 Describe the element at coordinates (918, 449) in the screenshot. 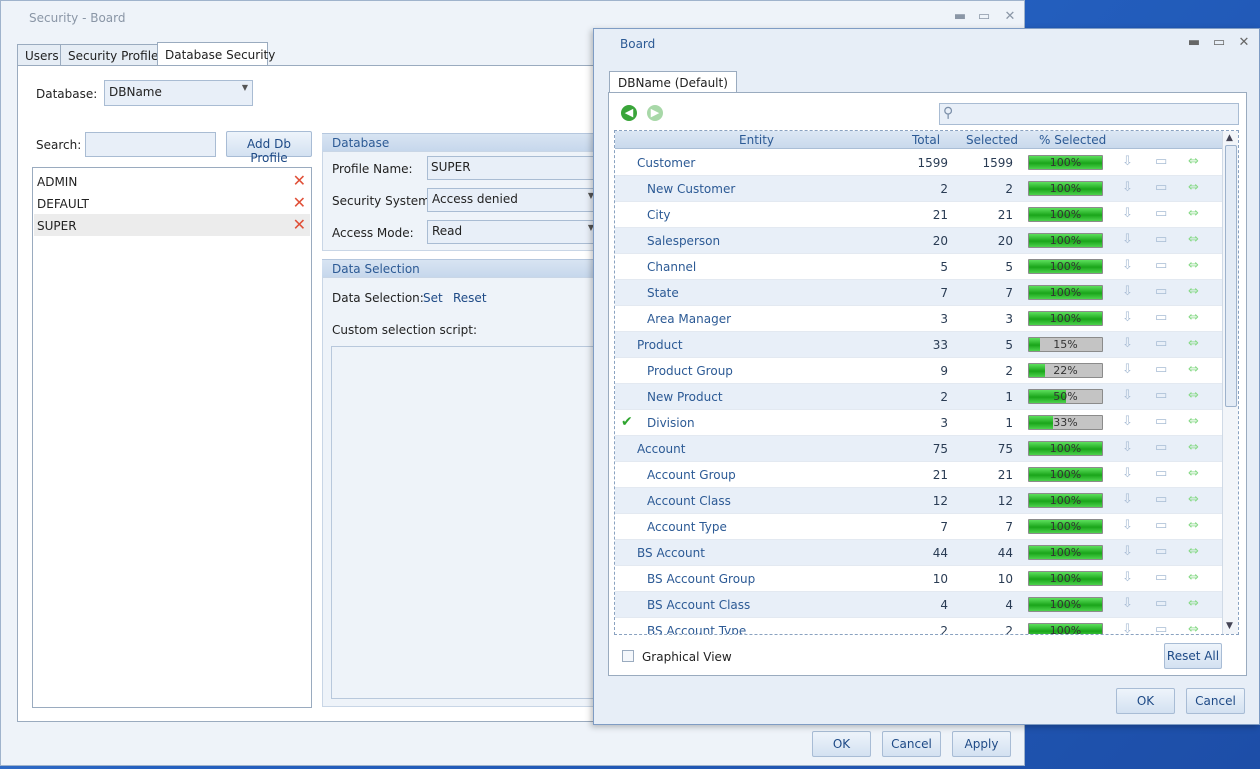

I see `grid-row: Account 75 75 100% ⇩ ▭ ⇔` at that location.